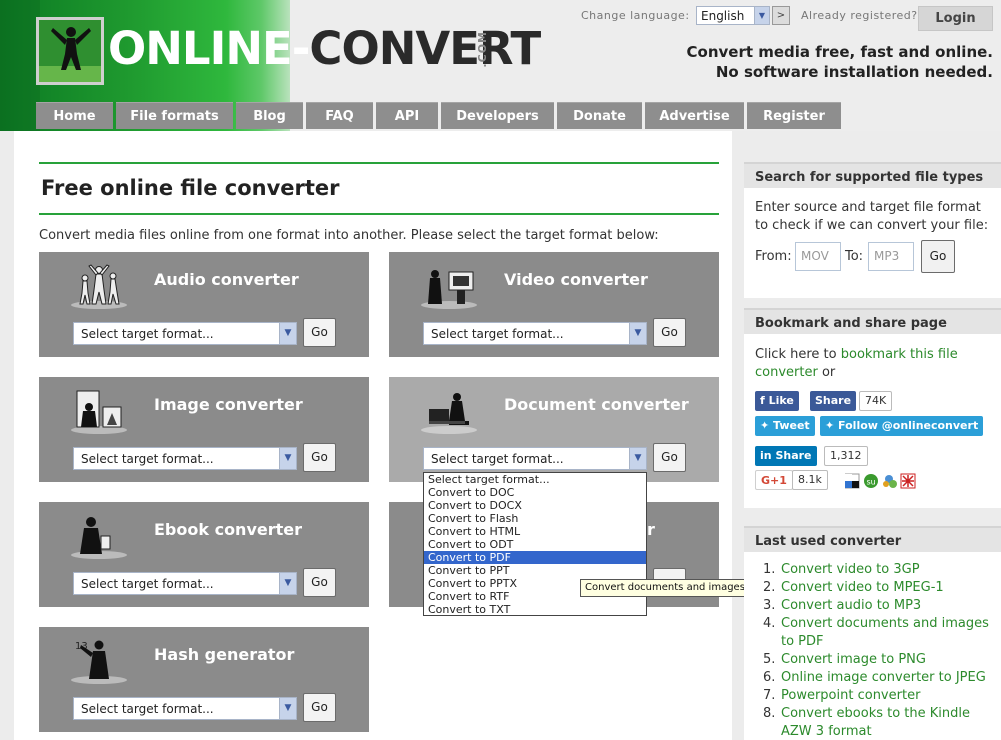 Image resolution: width=1001 pixels, height=740 pixels. What do you see at coordinates (955, 18) in the screenshot?
I see `login-button: Login` at bounding box center [955, 18].